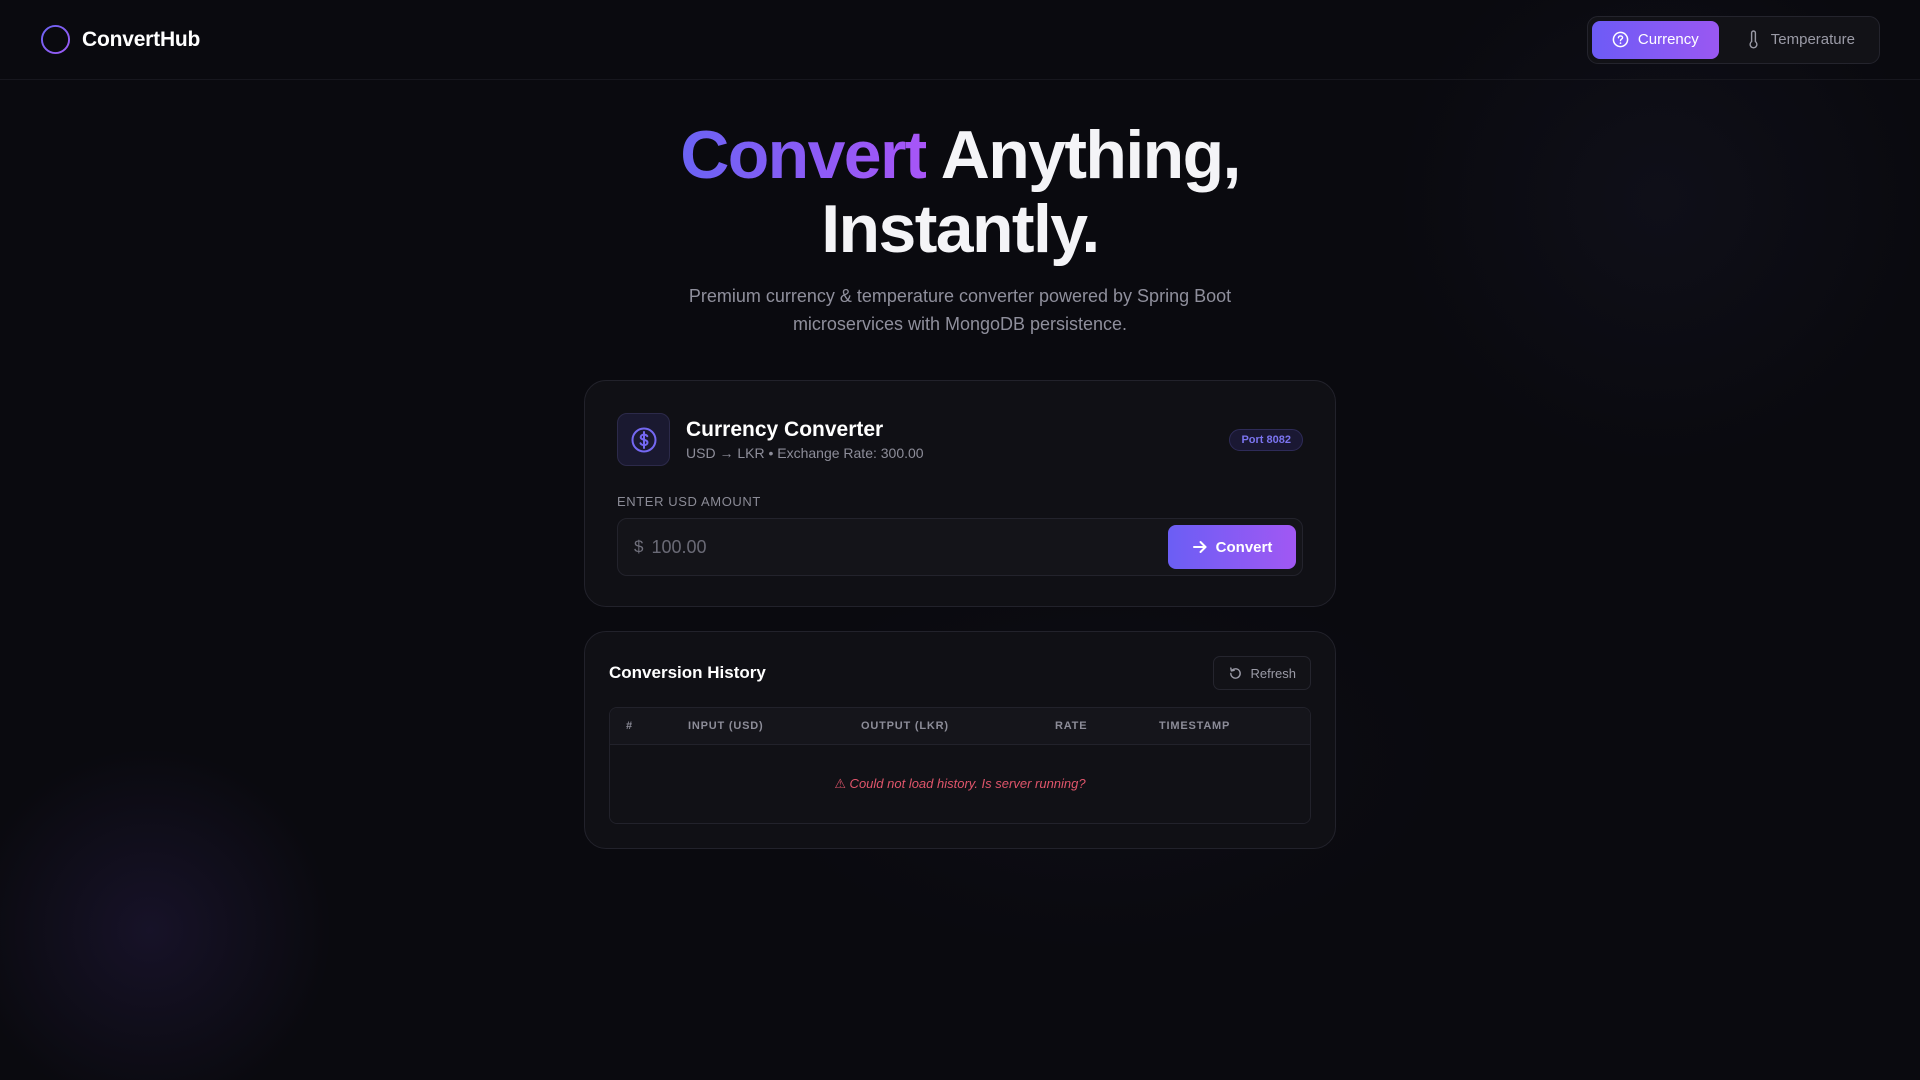 The width and height of the screenshot is (1920, 1080). I want to click on hero-title: Convert Anything, Instantly., so click(960, 192).